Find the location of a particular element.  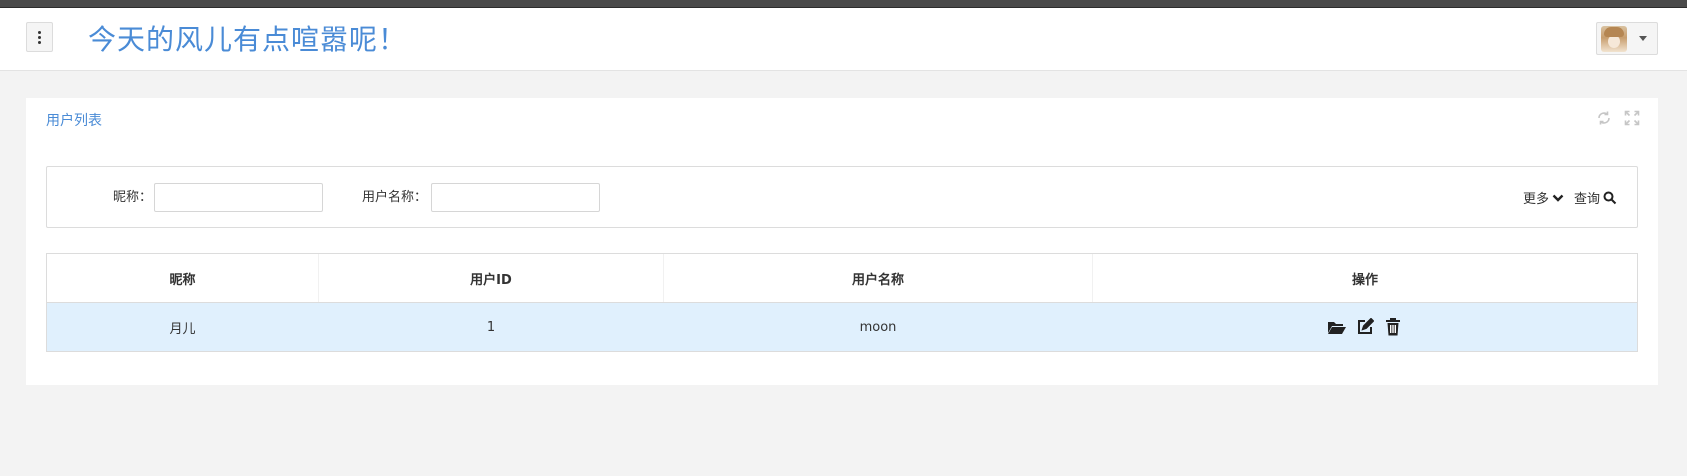

column-header-actions: 操作 is located at coordinates (1364, 280).